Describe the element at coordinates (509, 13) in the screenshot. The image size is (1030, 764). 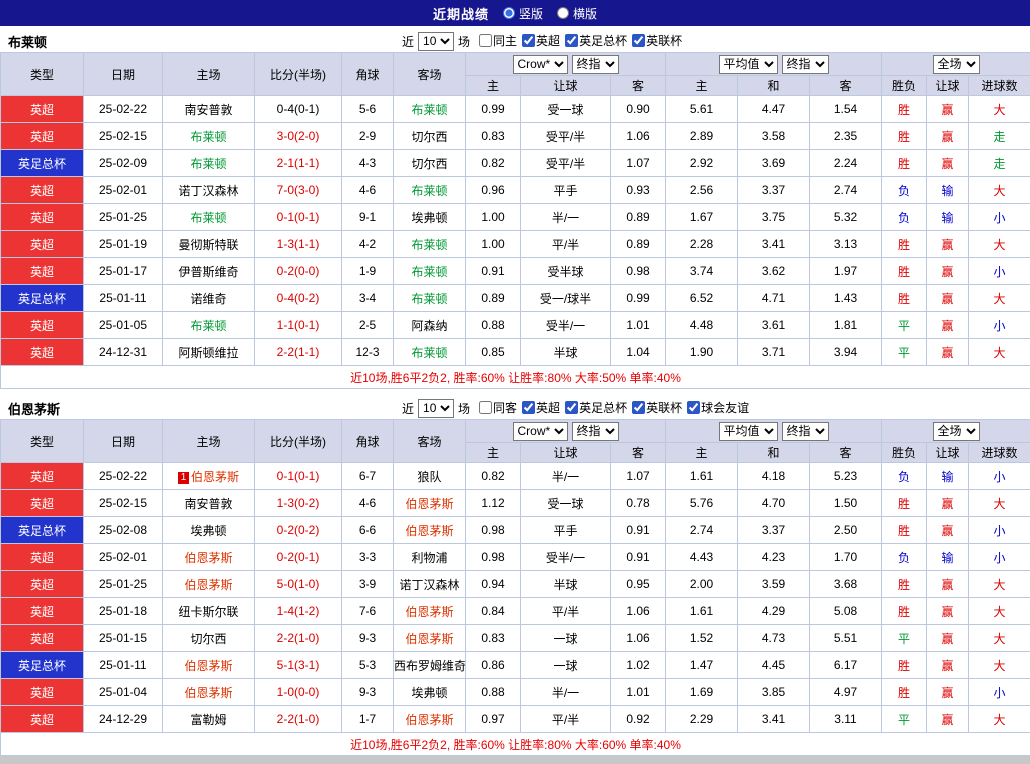
I see `vertical-layout-radio` at that location.